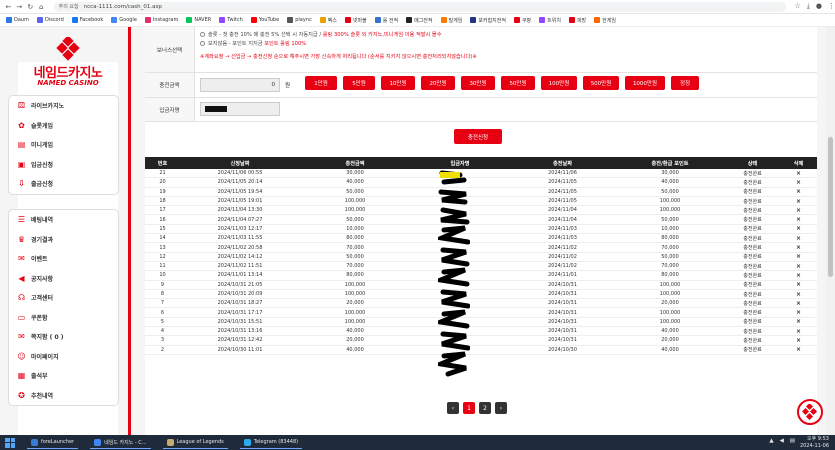 The width and height of the screenshot is (835, 450). I want to click on amount-button: 1000만원, so click(645, 83).